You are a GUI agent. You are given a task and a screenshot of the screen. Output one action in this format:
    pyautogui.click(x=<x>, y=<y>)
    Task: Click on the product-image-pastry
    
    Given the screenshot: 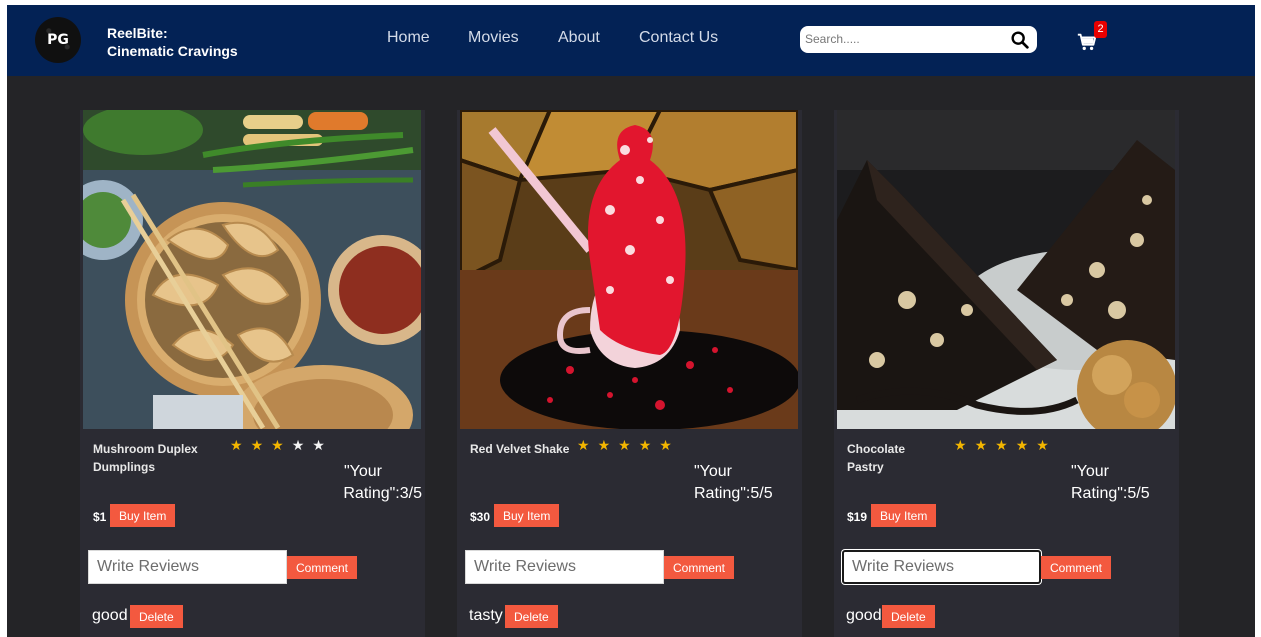 What is the action you would take?
    pyautogui.click(x=1006, y=269)
    